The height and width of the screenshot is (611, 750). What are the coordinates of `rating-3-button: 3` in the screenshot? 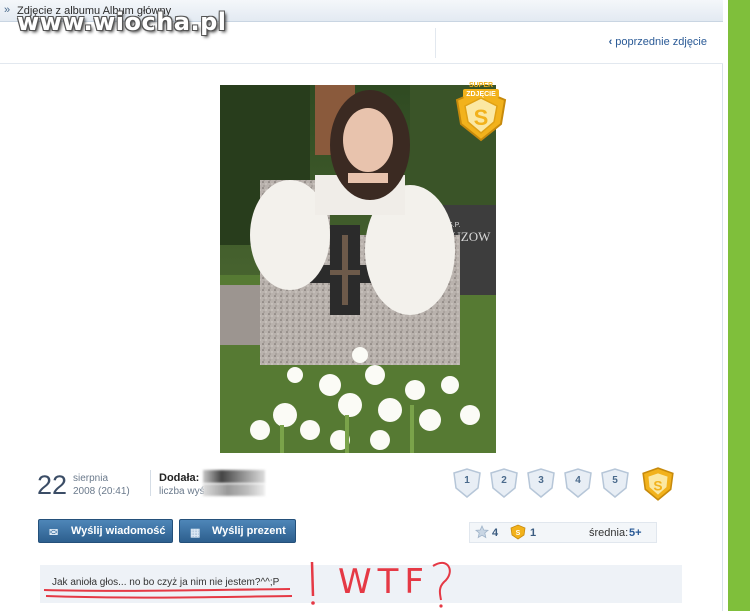 It's located at (541, 483).